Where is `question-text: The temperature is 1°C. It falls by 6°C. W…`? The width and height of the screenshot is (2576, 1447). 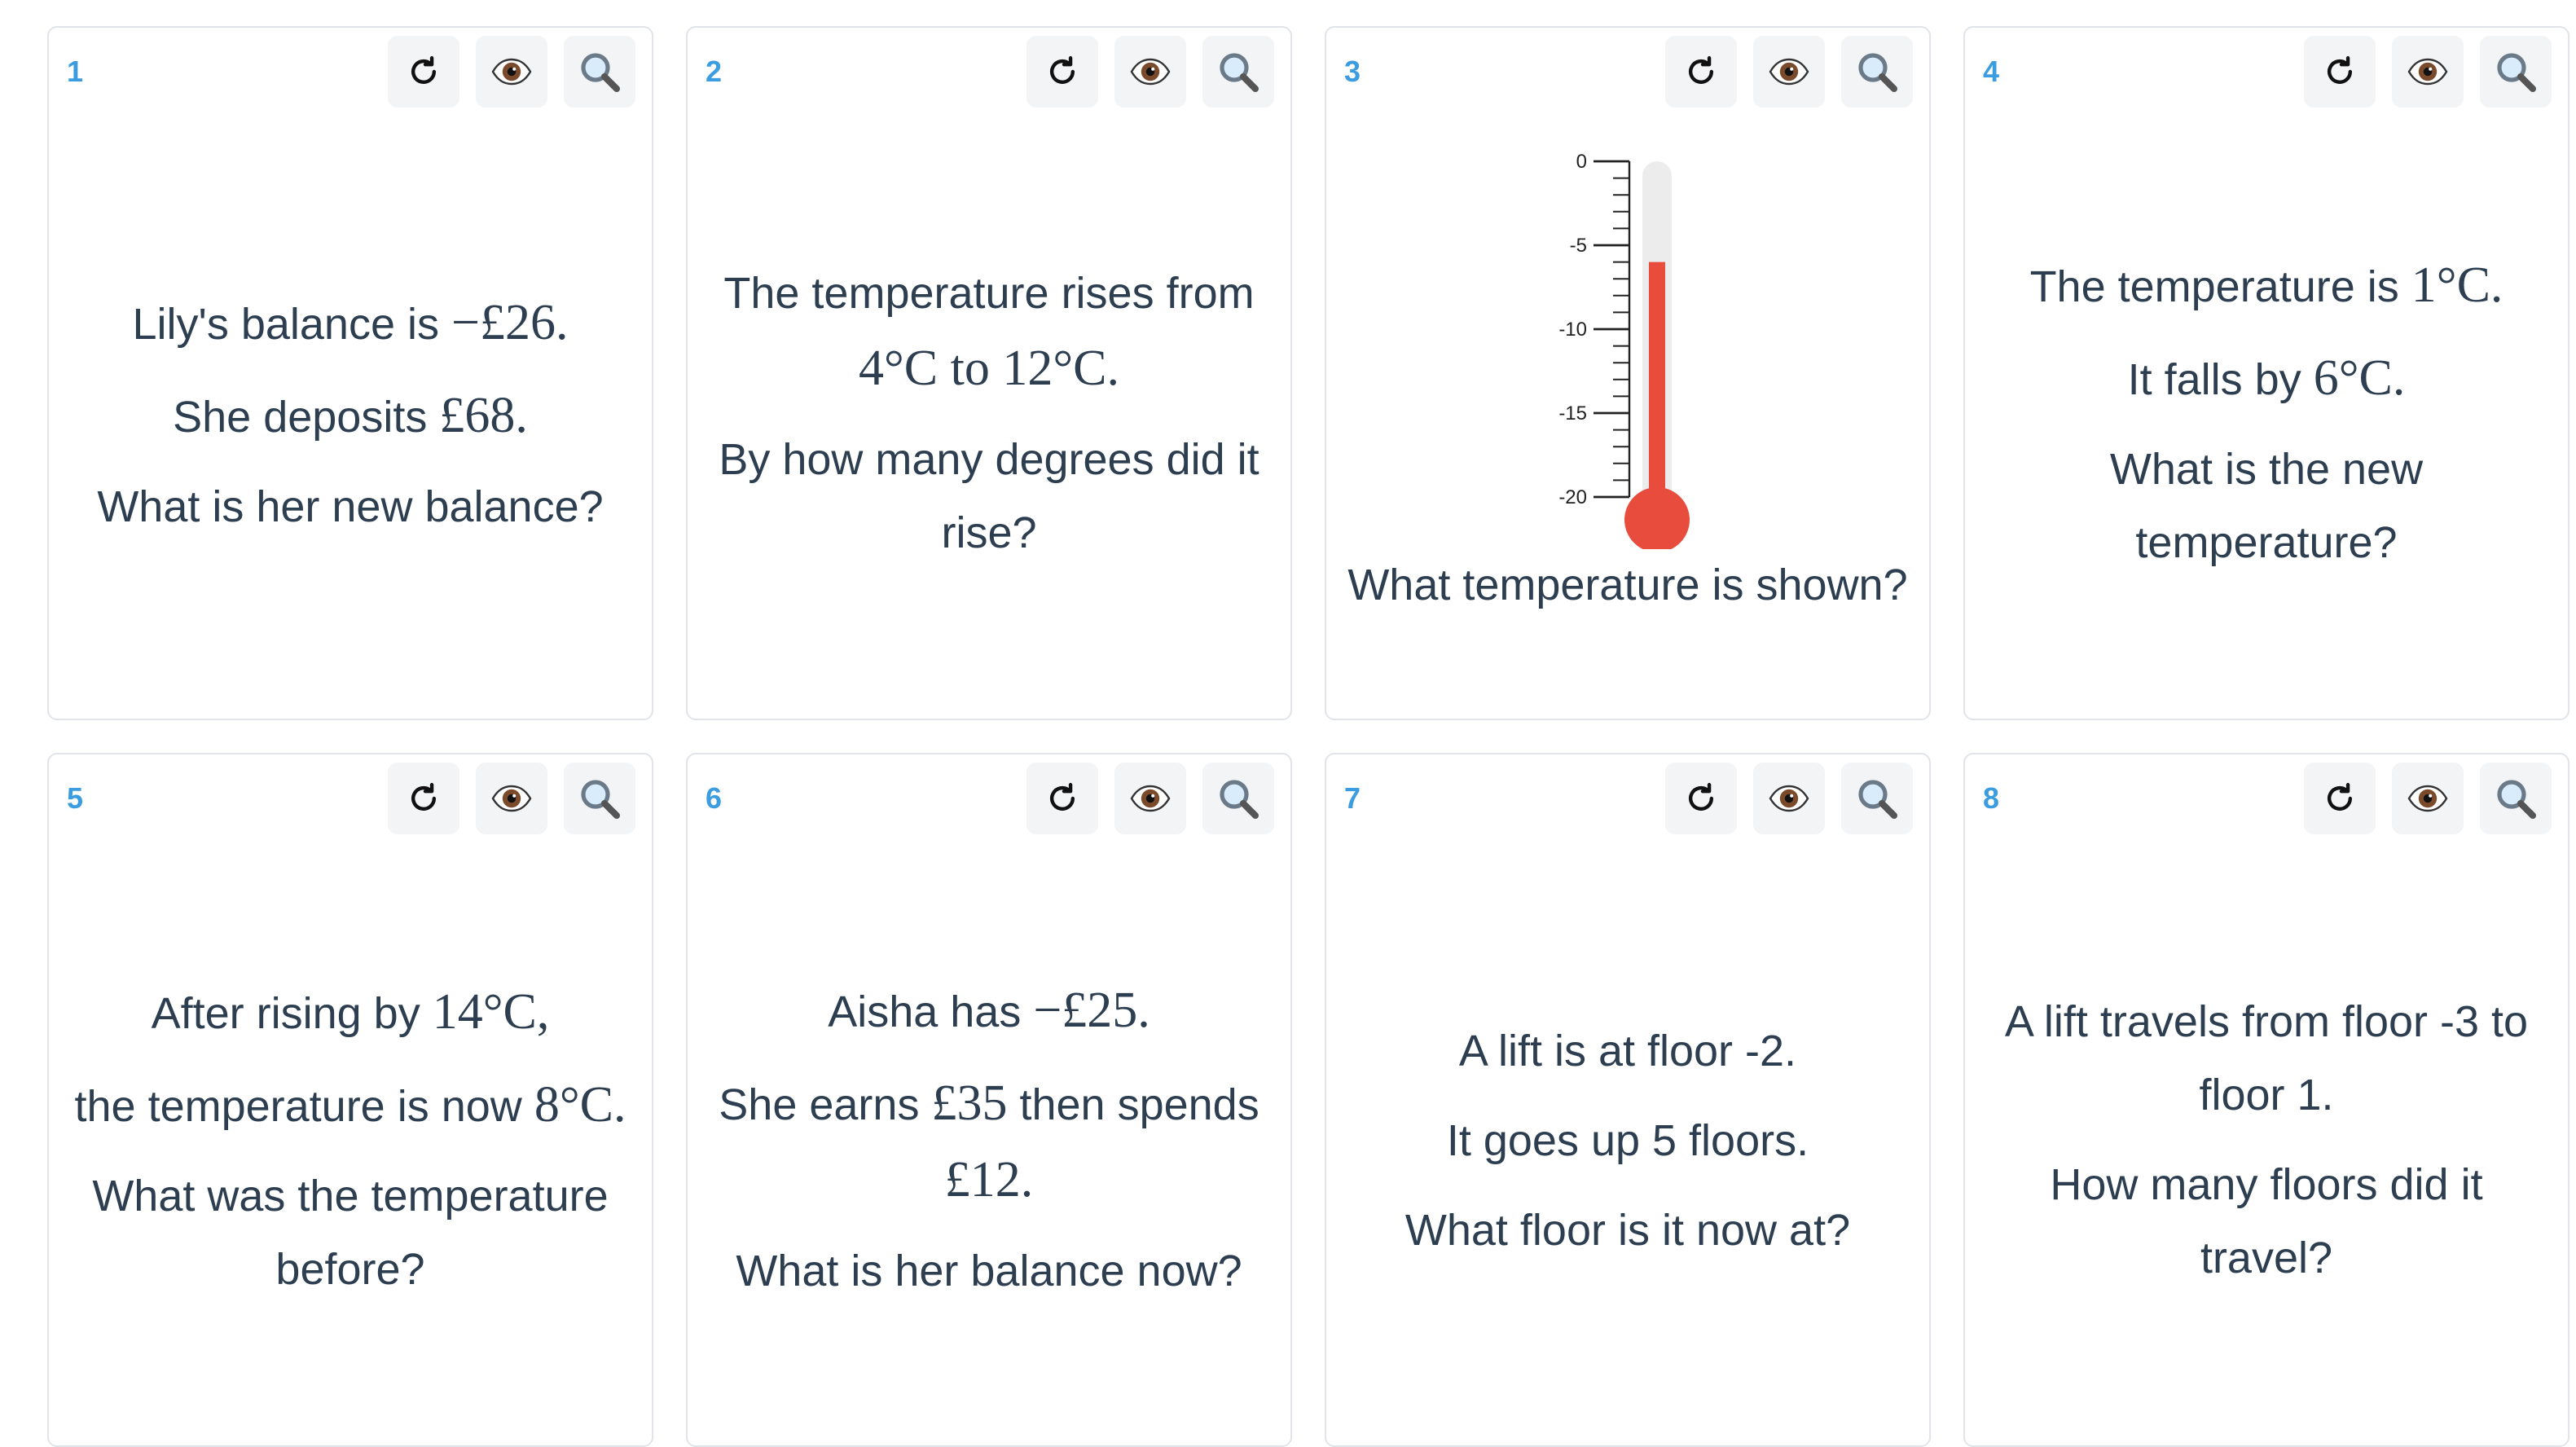 question-text: The temperature is 1°C. It falls by 6°C. W… is located at coordinates (2266, 414).